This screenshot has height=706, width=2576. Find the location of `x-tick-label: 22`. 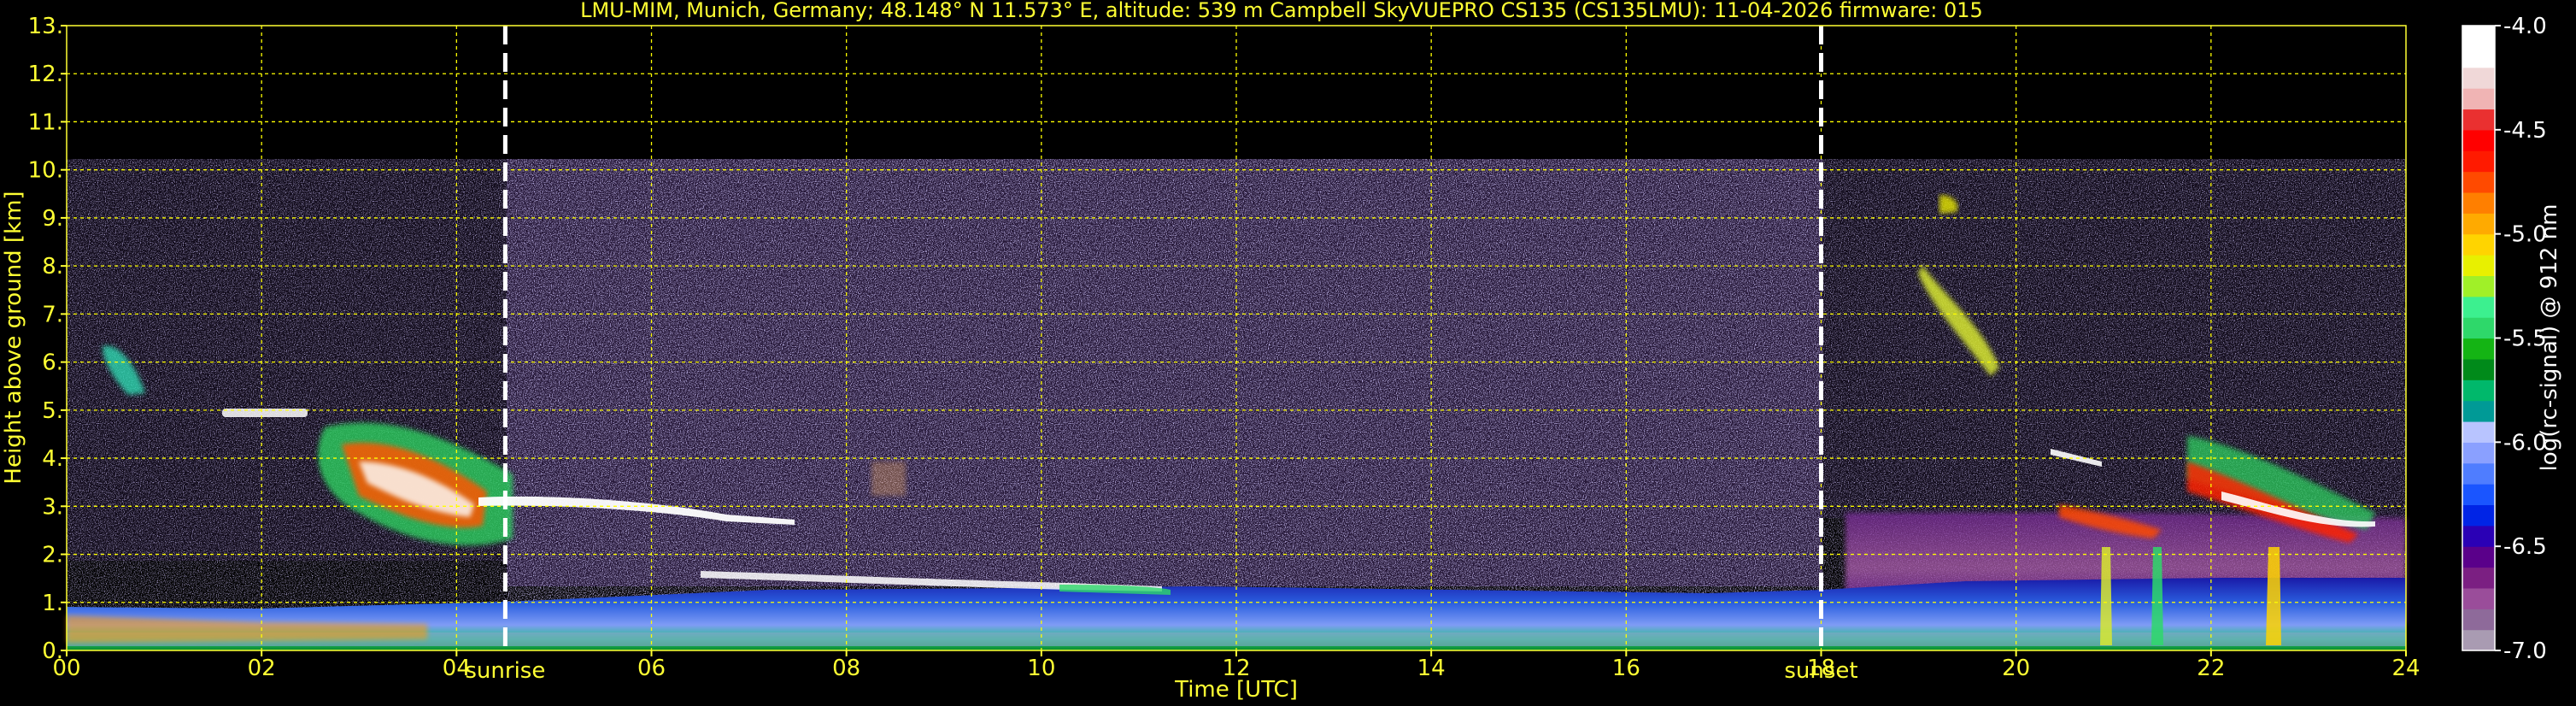

x-tick-label: 22 is located at coordinates (2211, 668).